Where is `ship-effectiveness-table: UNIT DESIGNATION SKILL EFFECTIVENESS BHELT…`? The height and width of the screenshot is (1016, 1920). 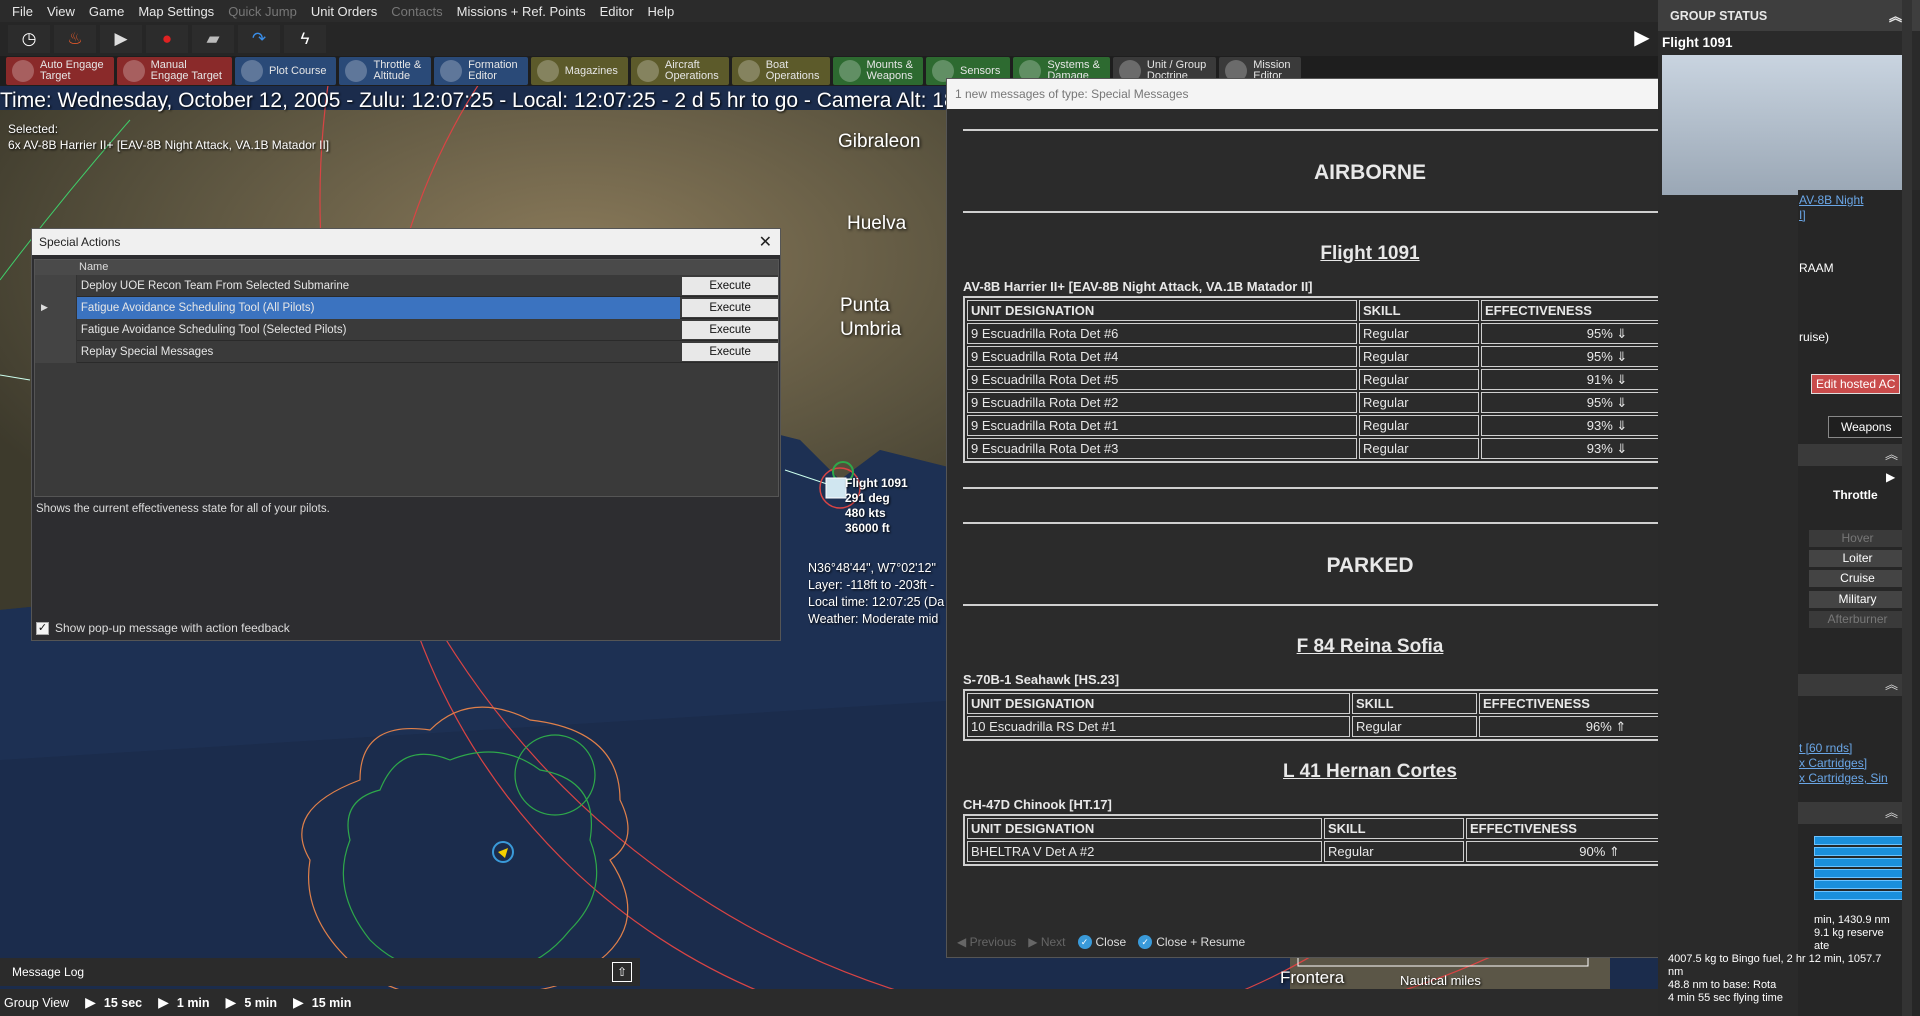 ship-effectiveness-table: UNIT DESIGNATION SKILL EFFECTIVENESS BHELT… is located at coordinates (1350, 840).